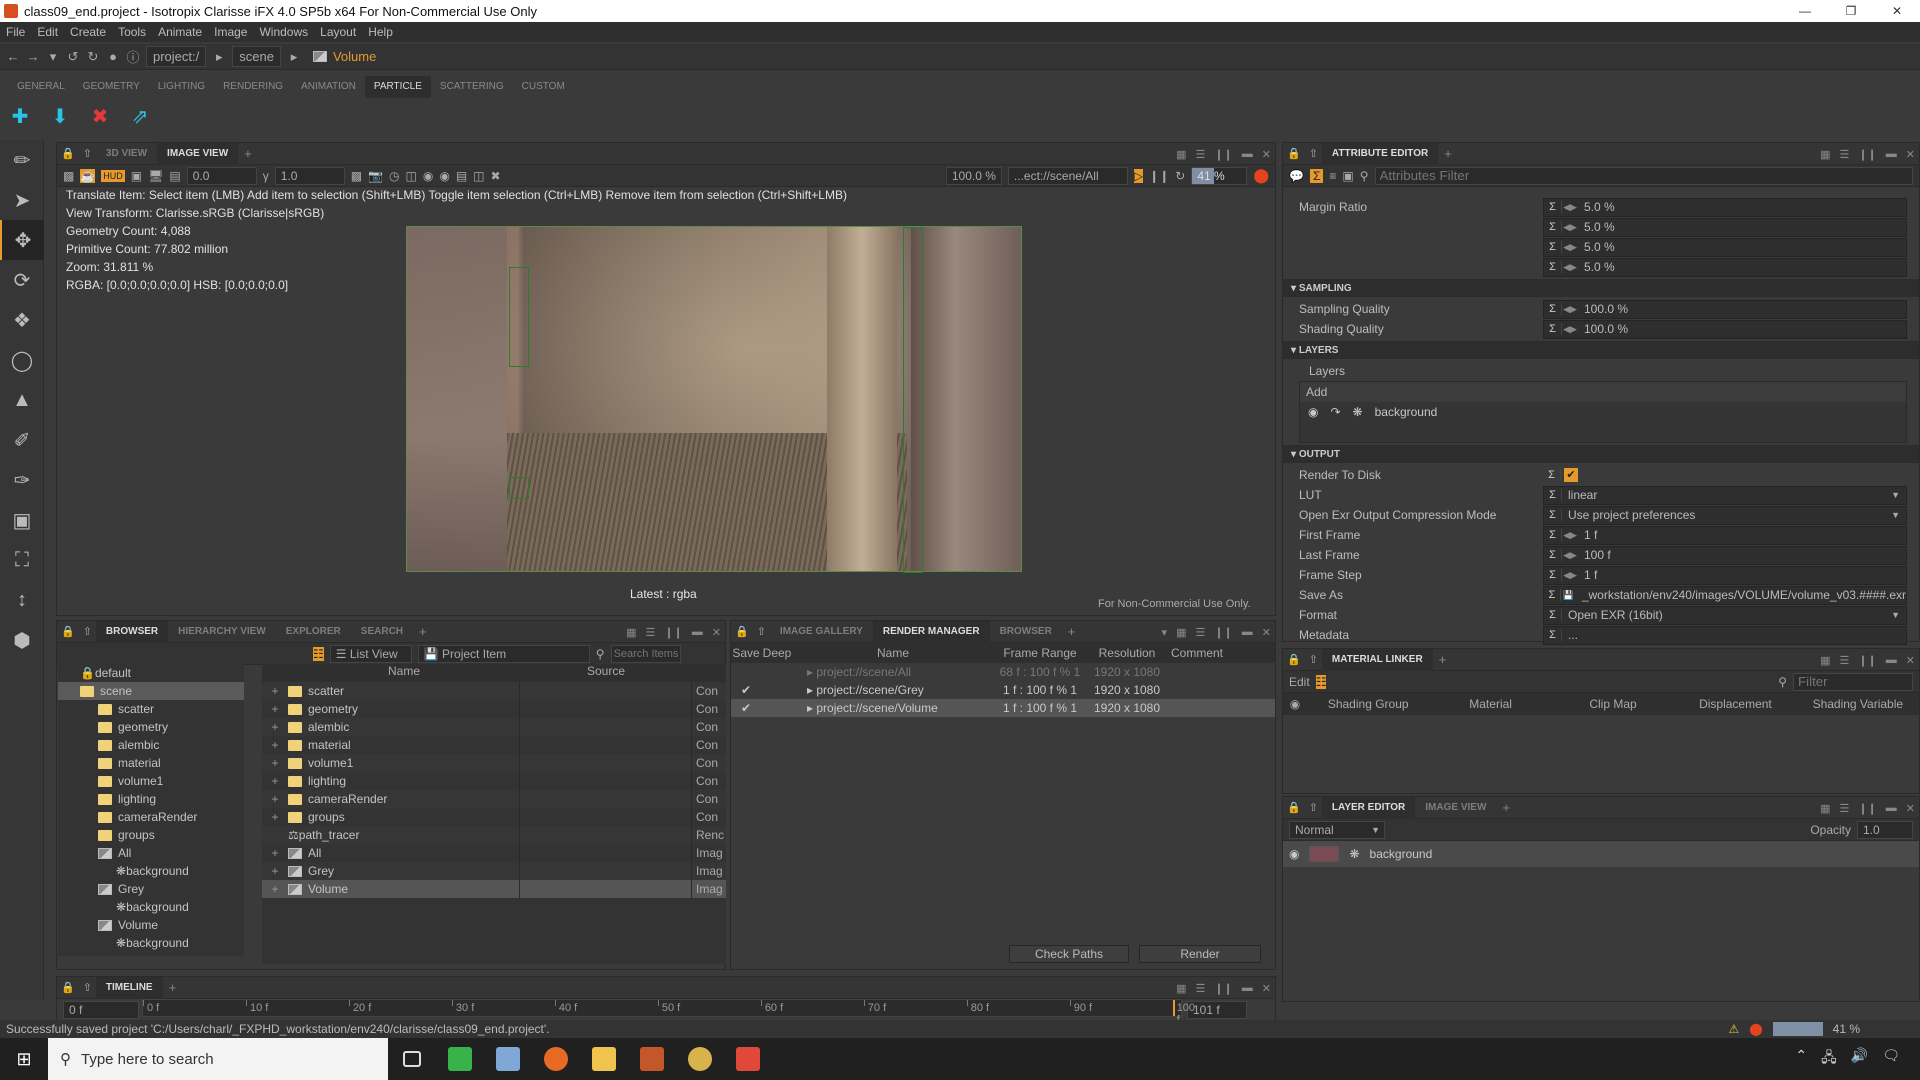  I want to click on windows-start-icon: ⊞, so click(24, 1059).